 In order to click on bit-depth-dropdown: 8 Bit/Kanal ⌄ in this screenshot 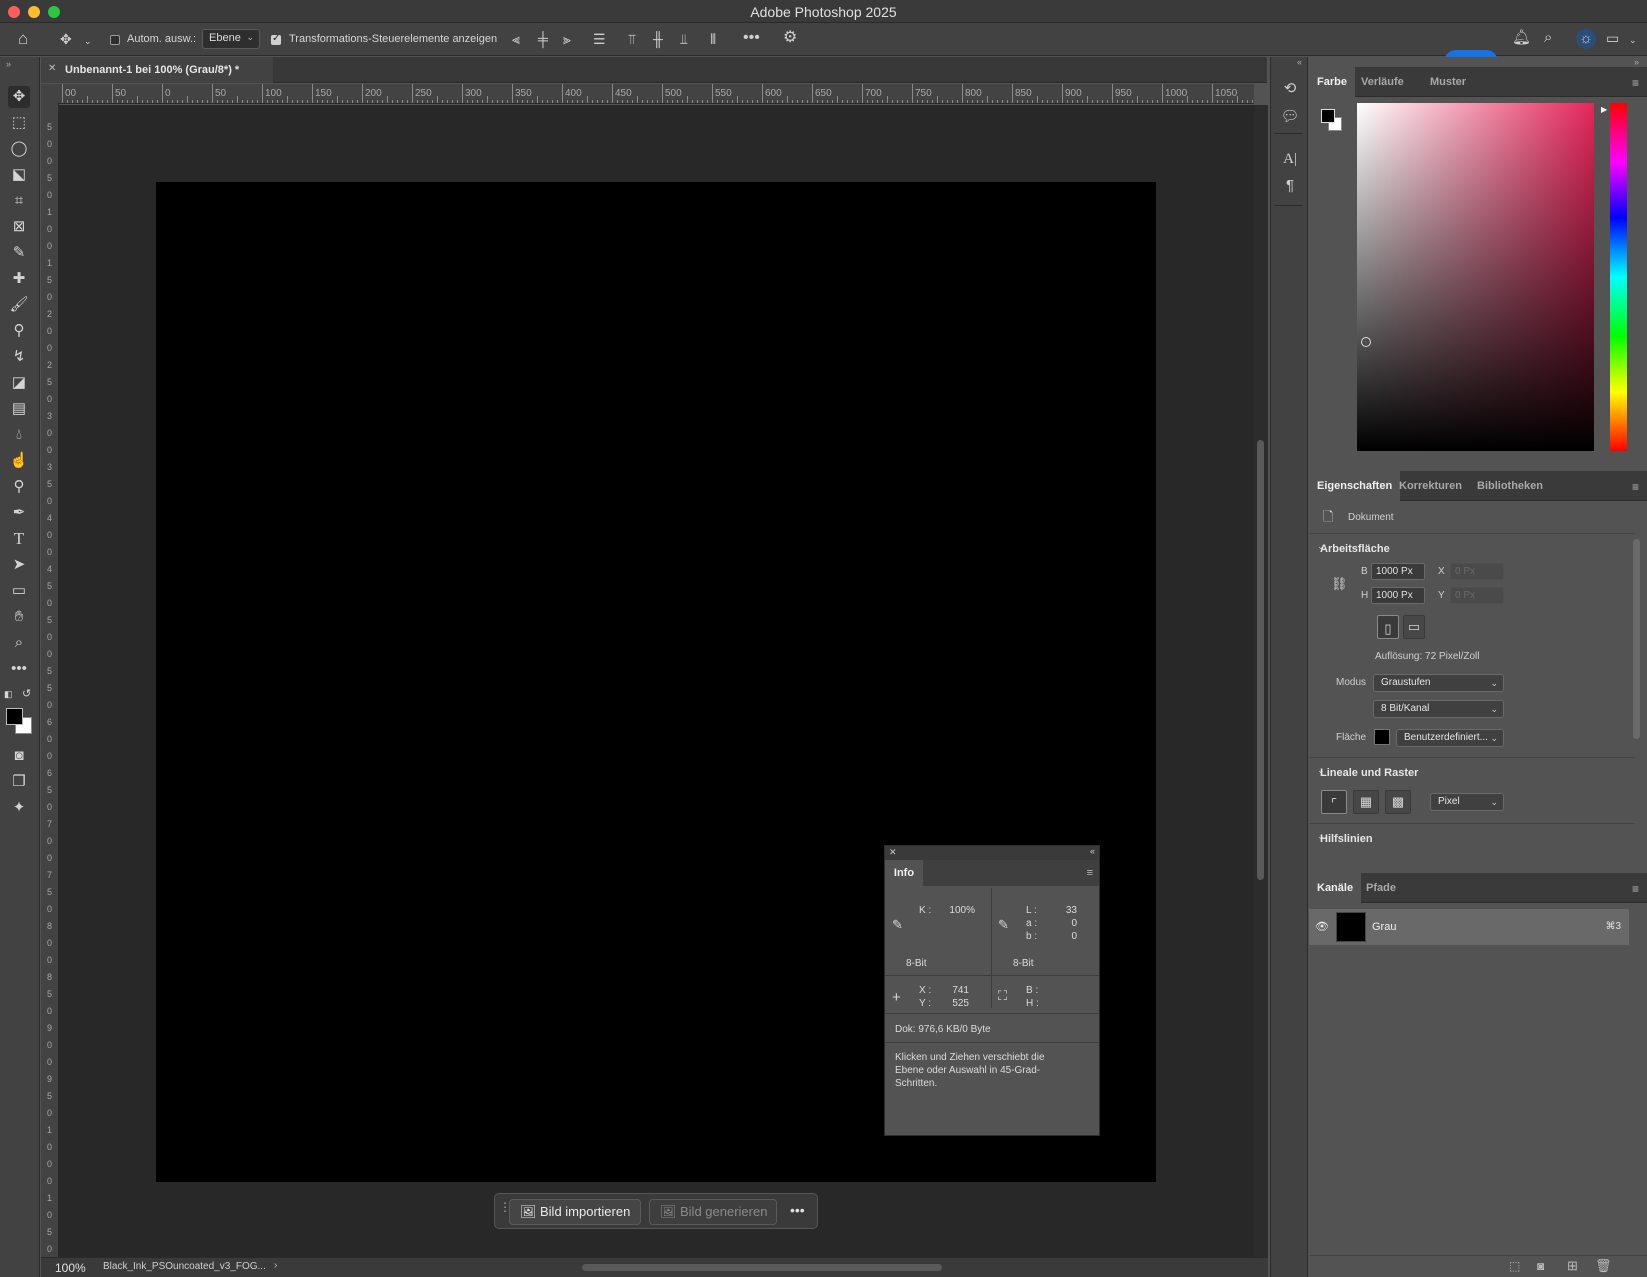, I will do `click(1438, 709)`.